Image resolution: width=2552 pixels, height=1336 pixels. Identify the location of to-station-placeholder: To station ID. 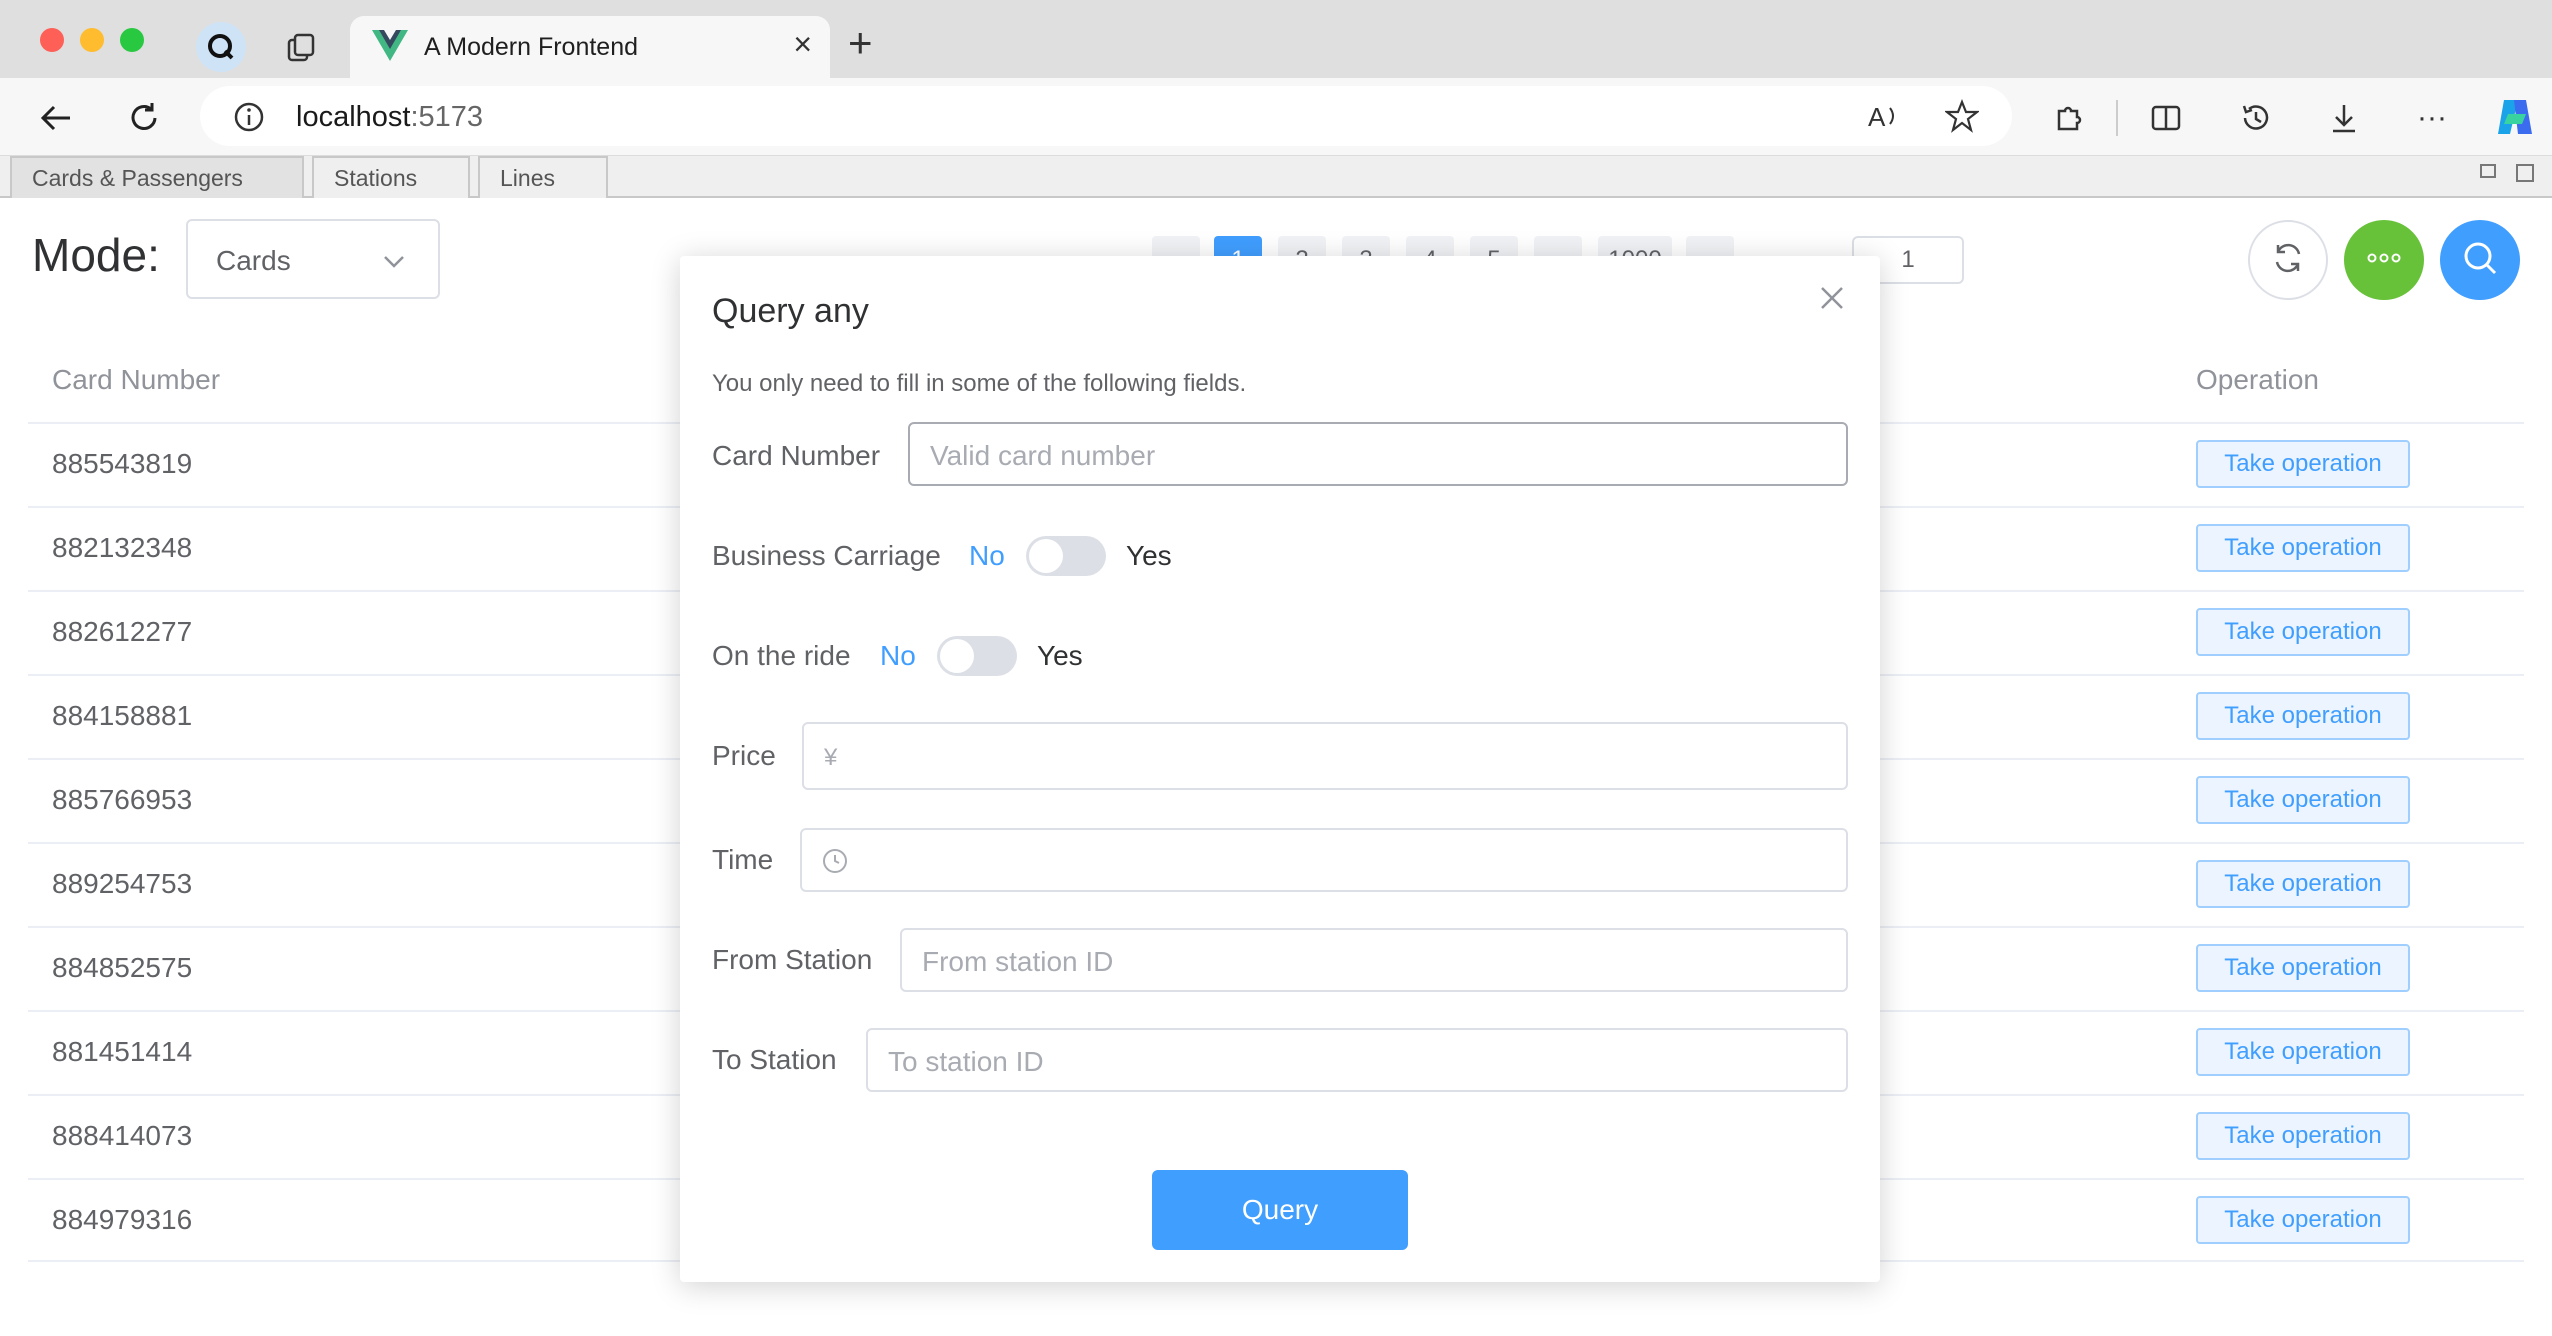
(966, 1061).